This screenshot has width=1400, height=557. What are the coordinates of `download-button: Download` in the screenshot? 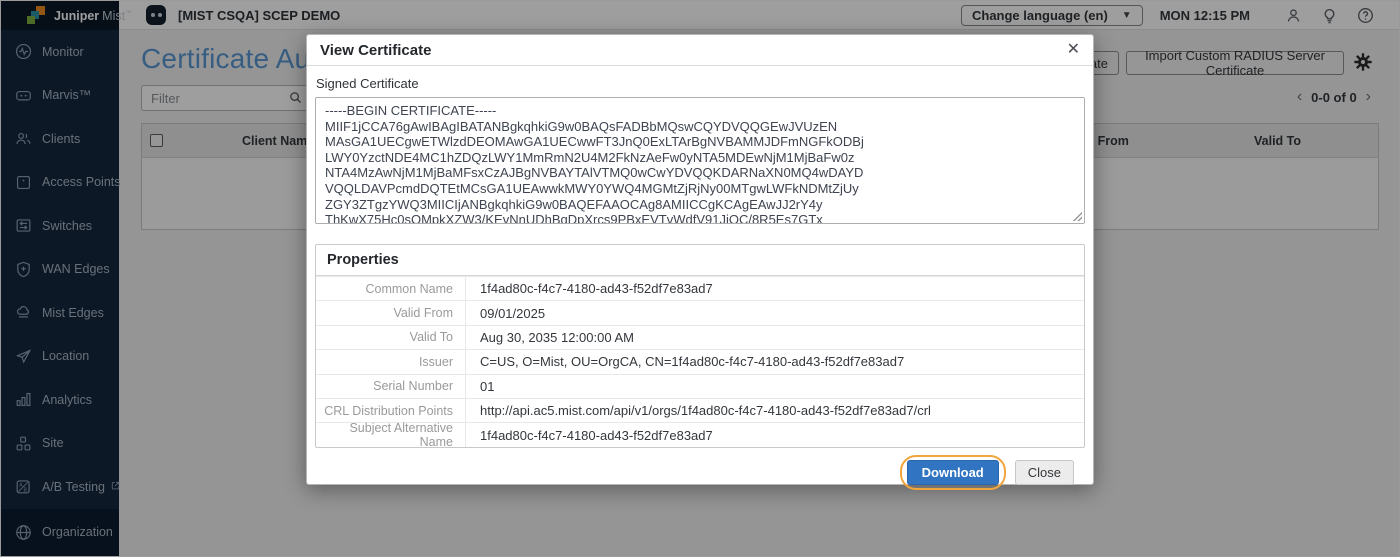 It's located at (952, 472).